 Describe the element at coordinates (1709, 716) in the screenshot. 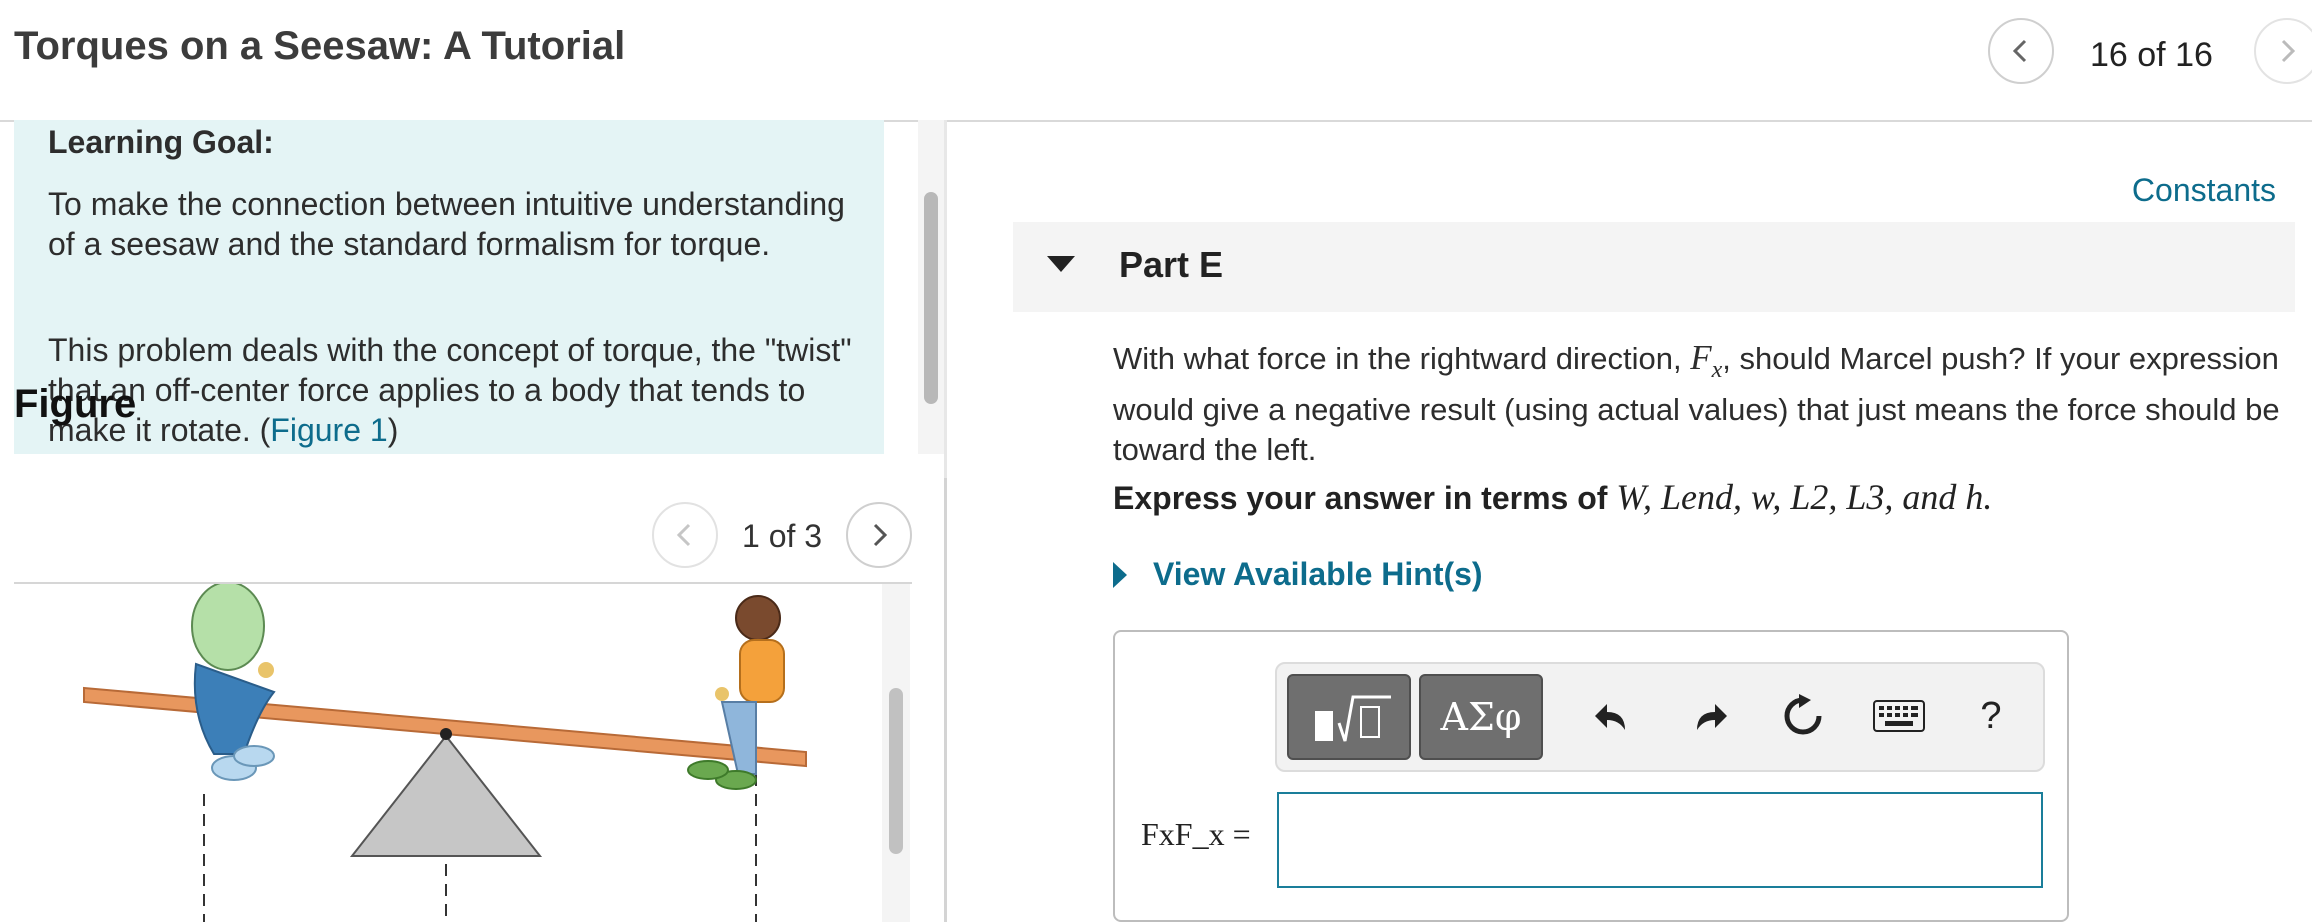

I see `redo-icon` at that location.